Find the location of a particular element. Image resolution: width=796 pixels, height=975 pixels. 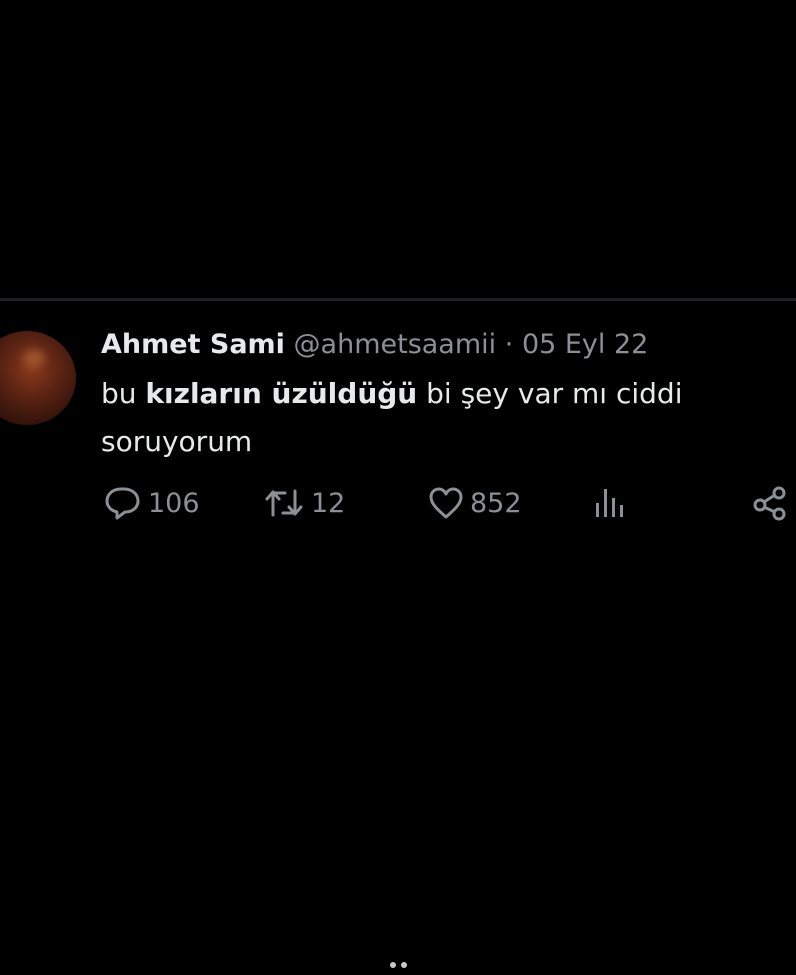

bar-chart-icon is located at coordinates (610, 503).